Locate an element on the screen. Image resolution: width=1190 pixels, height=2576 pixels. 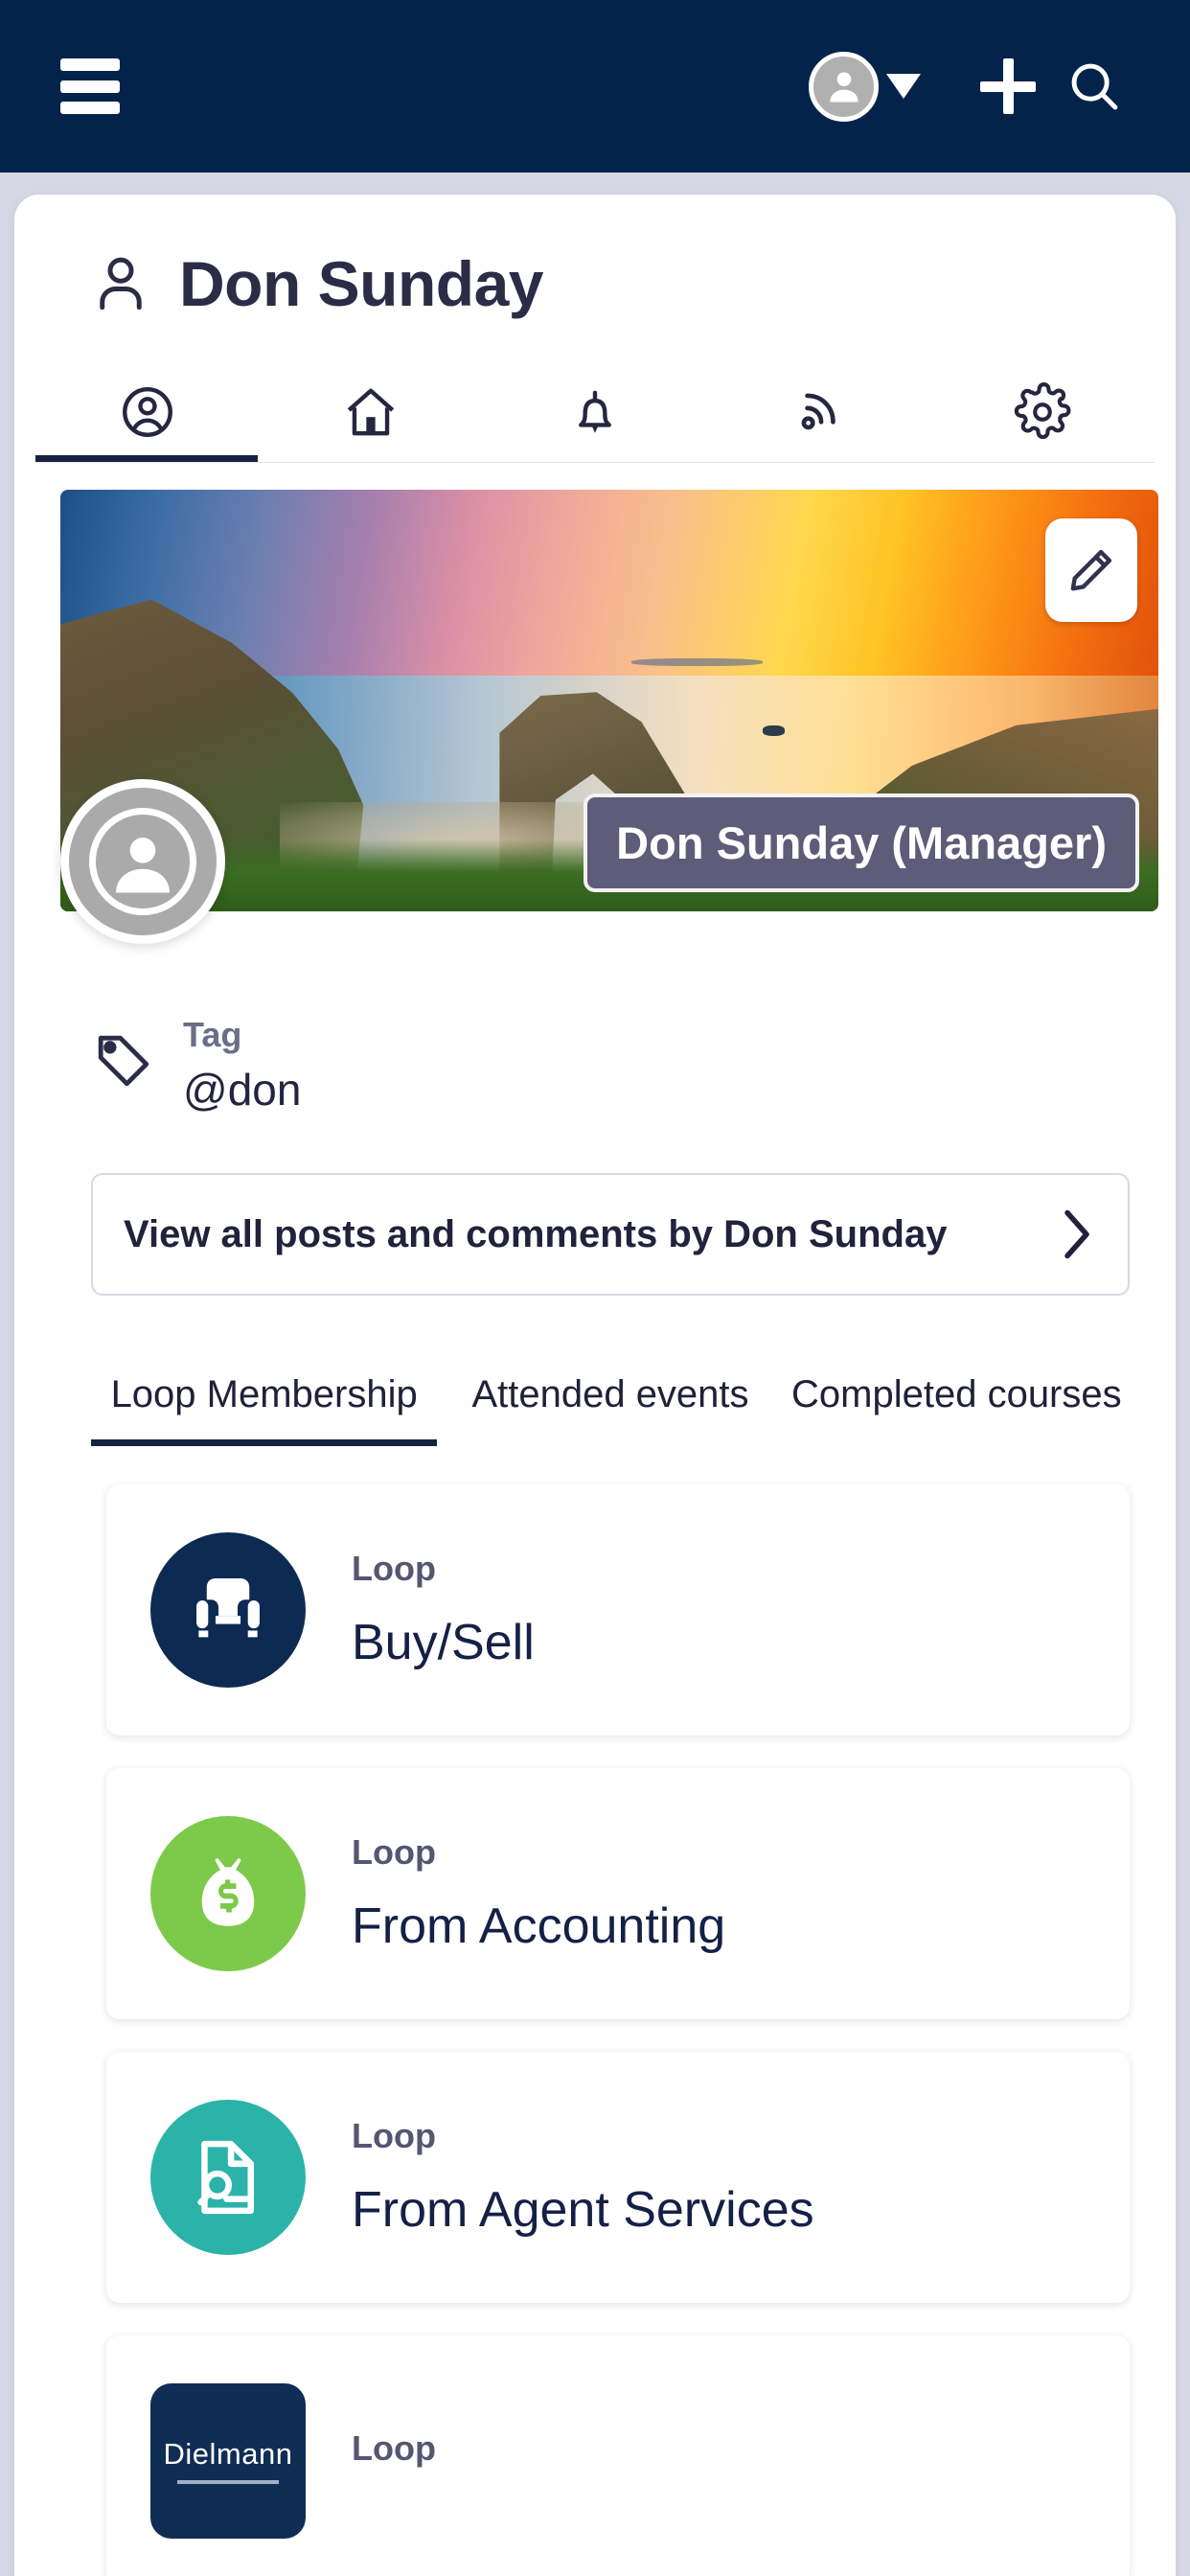
list-item: Dielmann Loop is located at coordinates (618, 2455).